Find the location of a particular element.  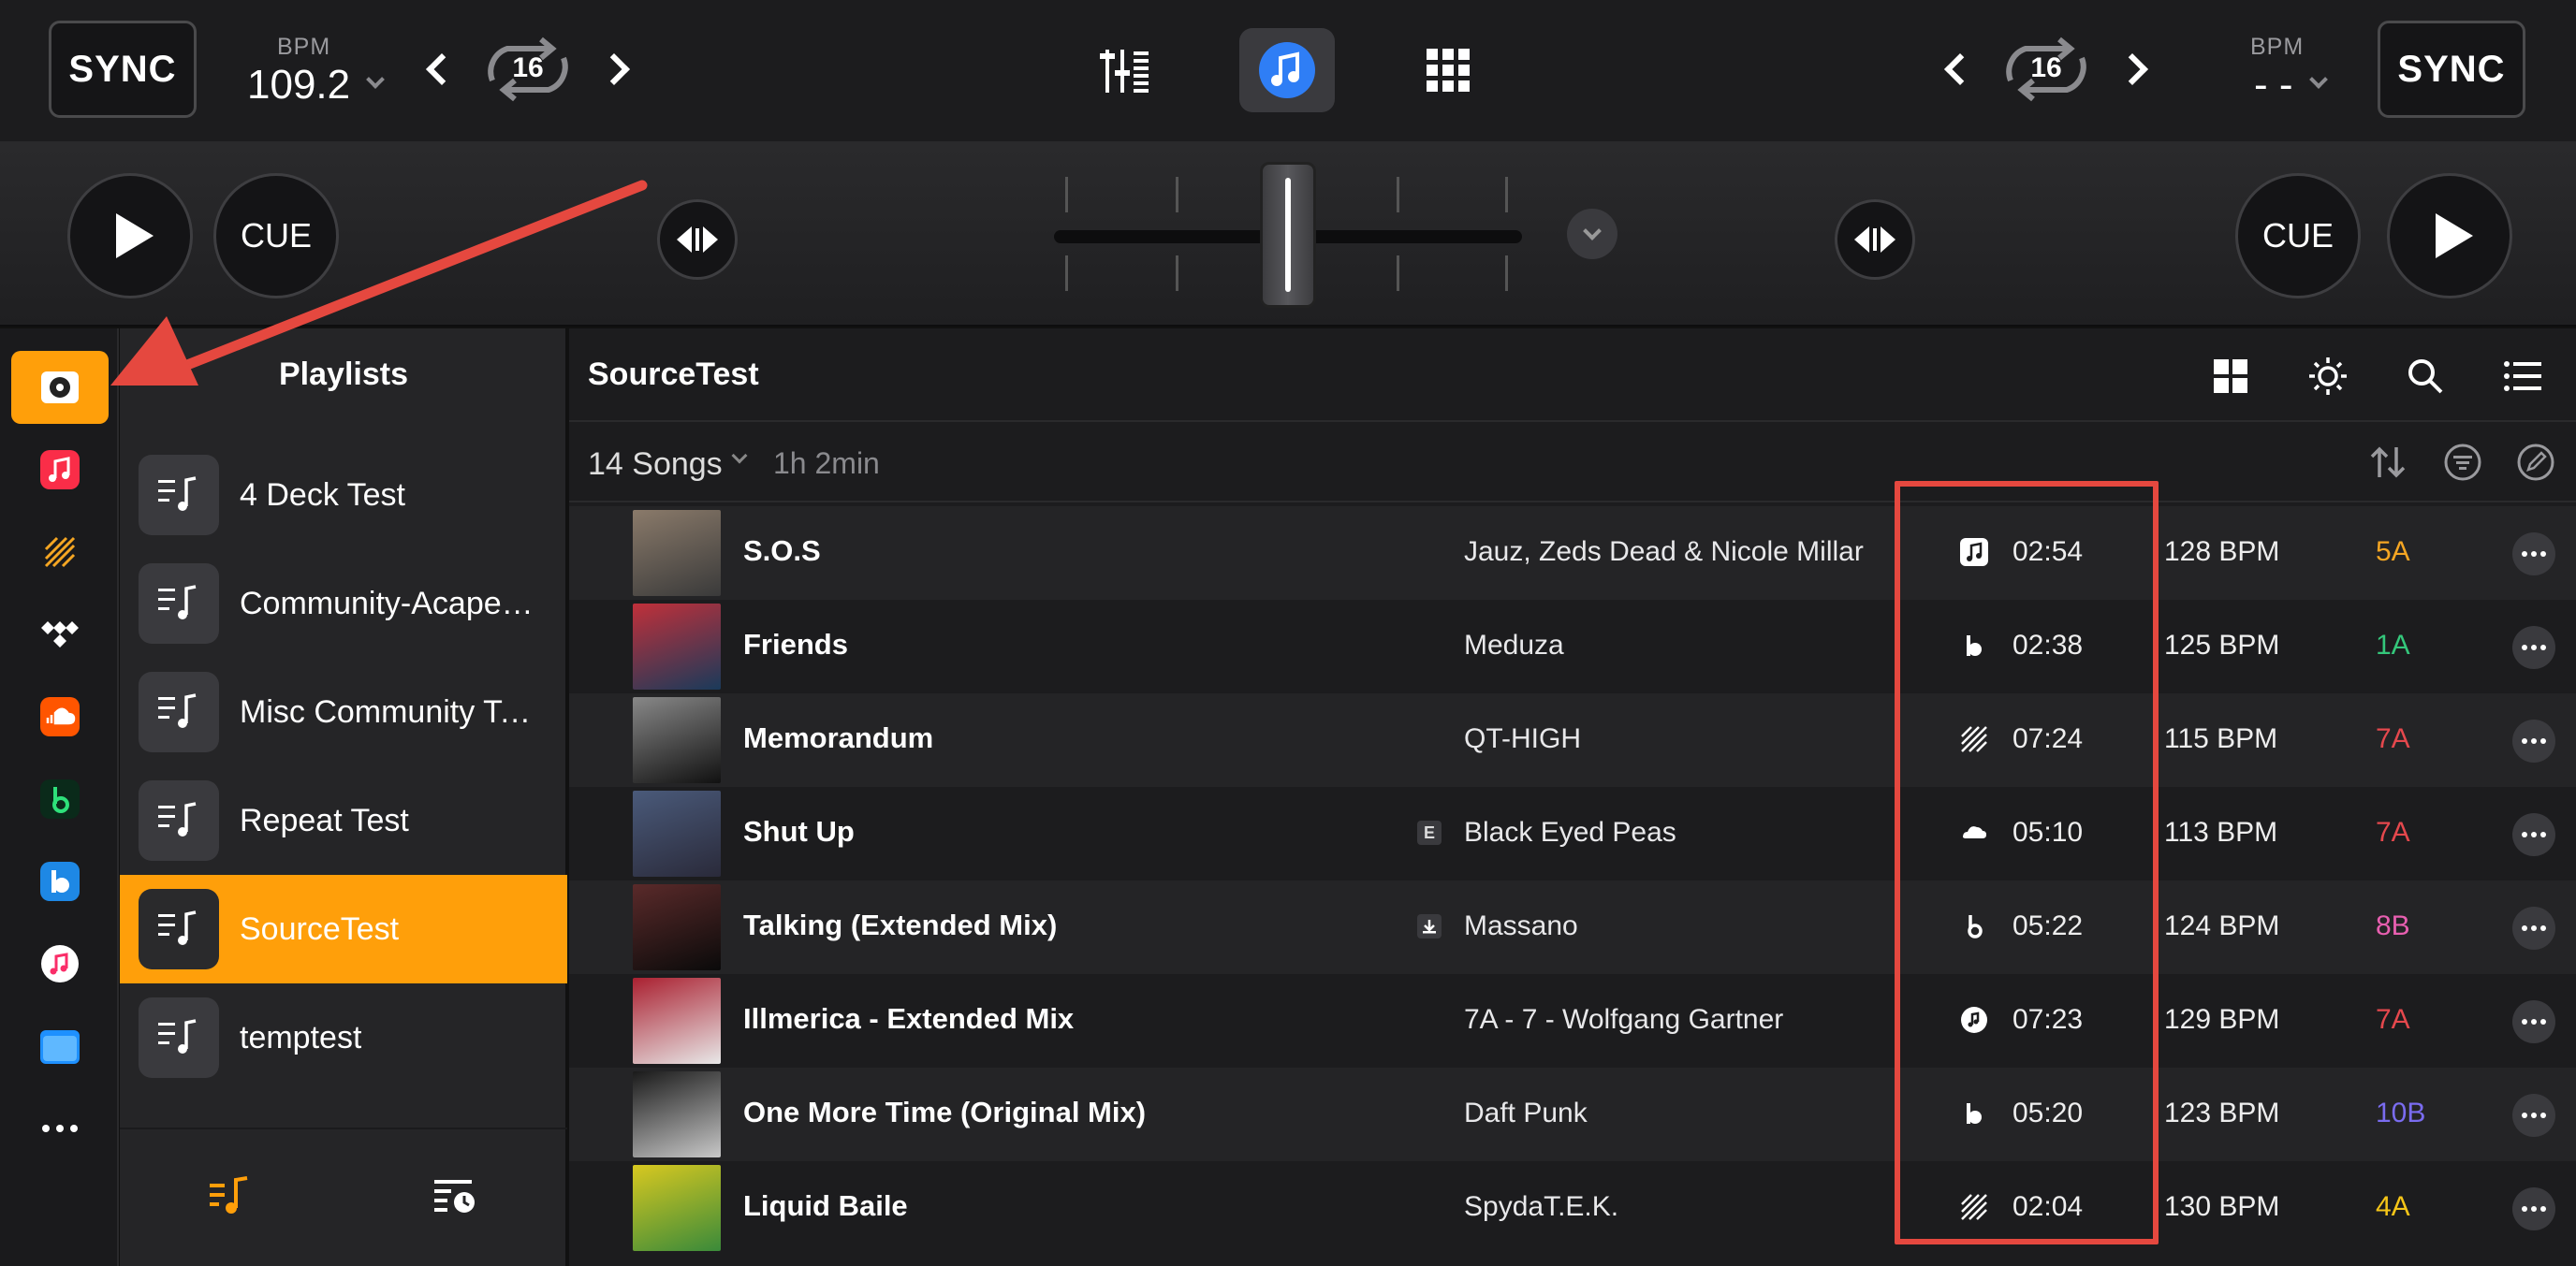

cue-button-right: CUE is located at coordinates (2298, 236).